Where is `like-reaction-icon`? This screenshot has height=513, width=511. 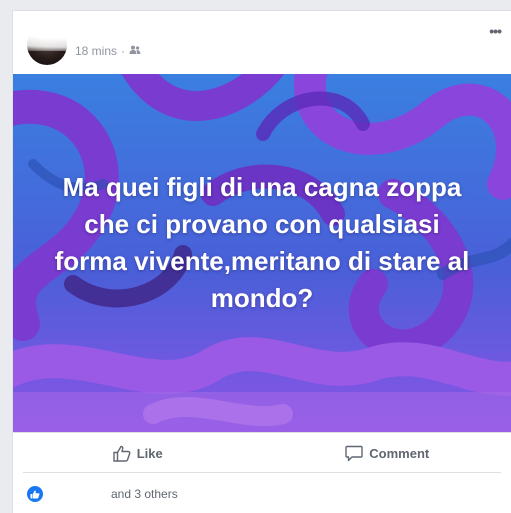
like-reaction-icon is located at coordinates (35, 494).